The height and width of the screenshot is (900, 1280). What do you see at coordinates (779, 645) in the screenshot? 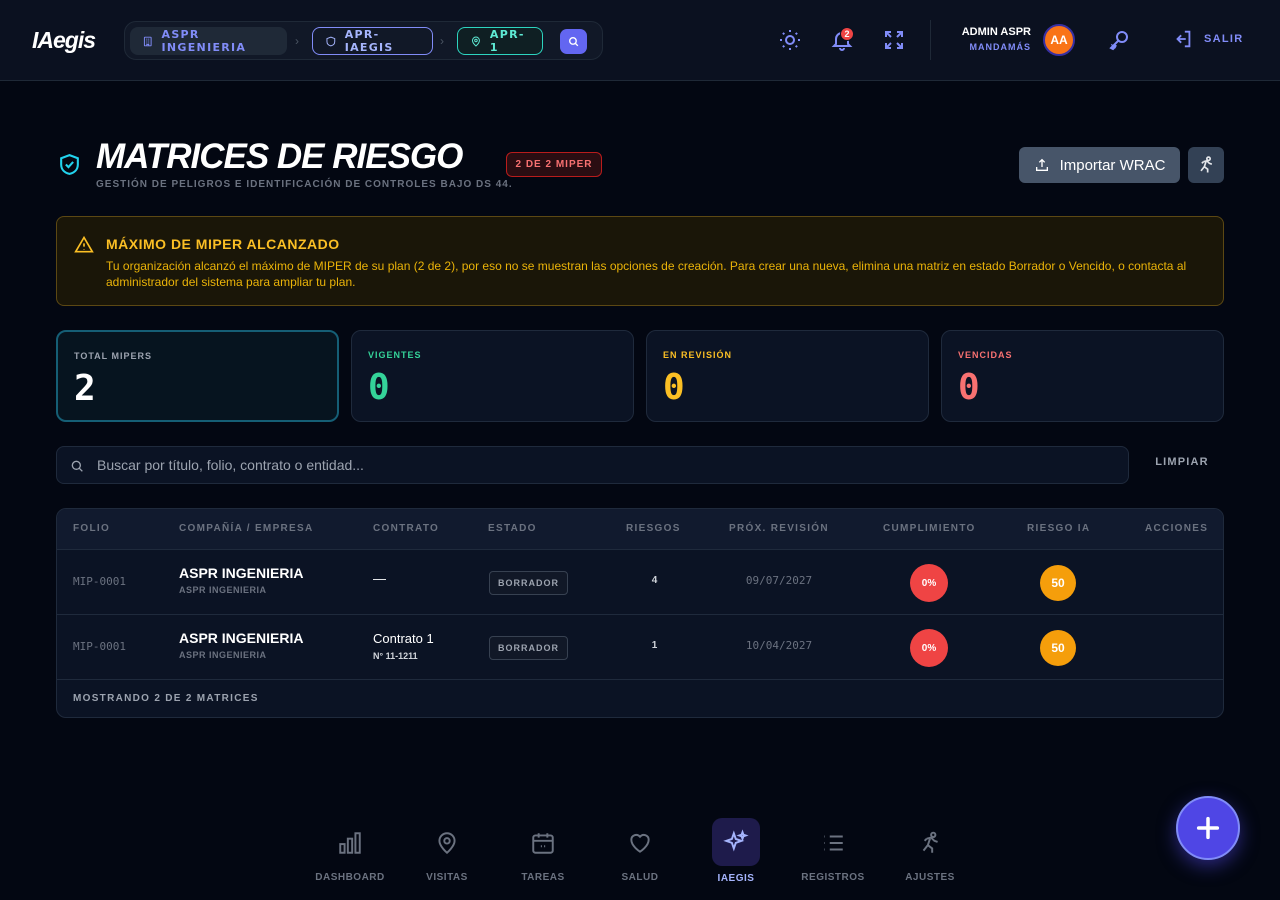
I see `next-review-date: 10/04/2027` at bounding box center [779, 645].